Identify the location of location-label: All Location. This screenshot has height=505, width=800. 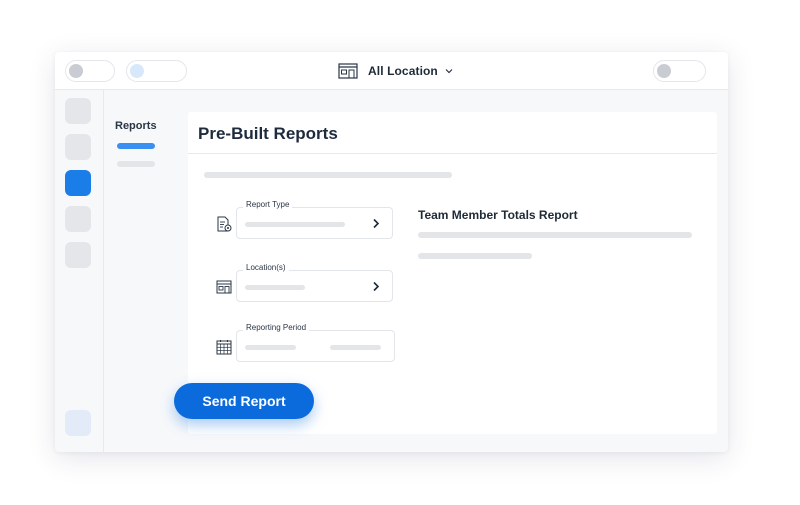
(403, 71).